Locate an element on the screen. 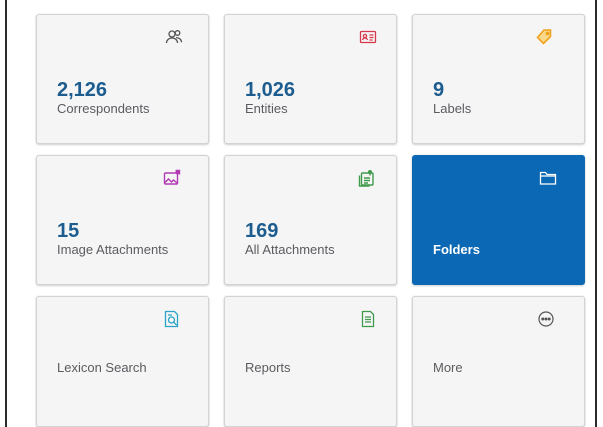 Image resolution: width=603 pixels, height=427 pixels. tile-count: 9 is located at coordinates (439, 90).